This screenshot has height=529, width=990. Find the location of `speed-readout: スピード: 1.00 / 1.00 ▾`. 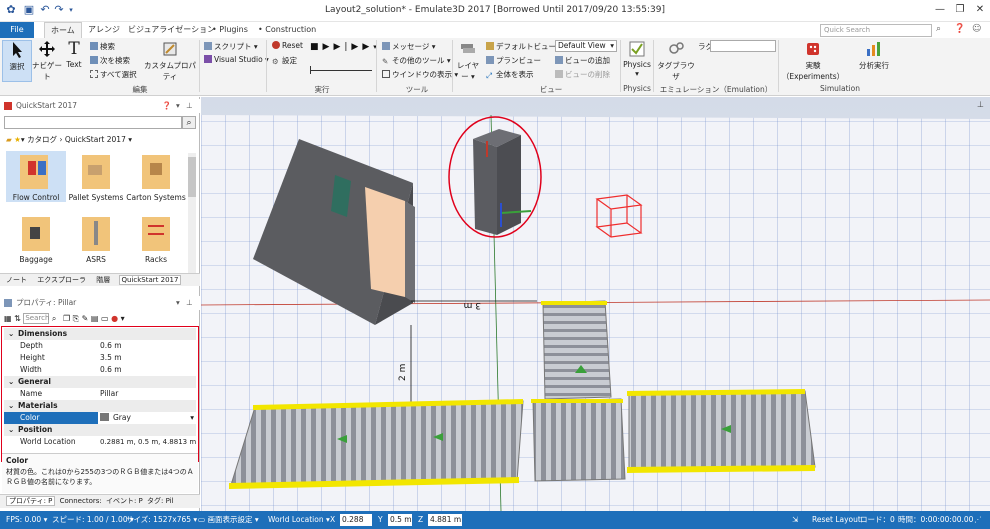

speed-readout: スピード: 1.00 / 1.00 ▾ is located at coordinates (93, 520).